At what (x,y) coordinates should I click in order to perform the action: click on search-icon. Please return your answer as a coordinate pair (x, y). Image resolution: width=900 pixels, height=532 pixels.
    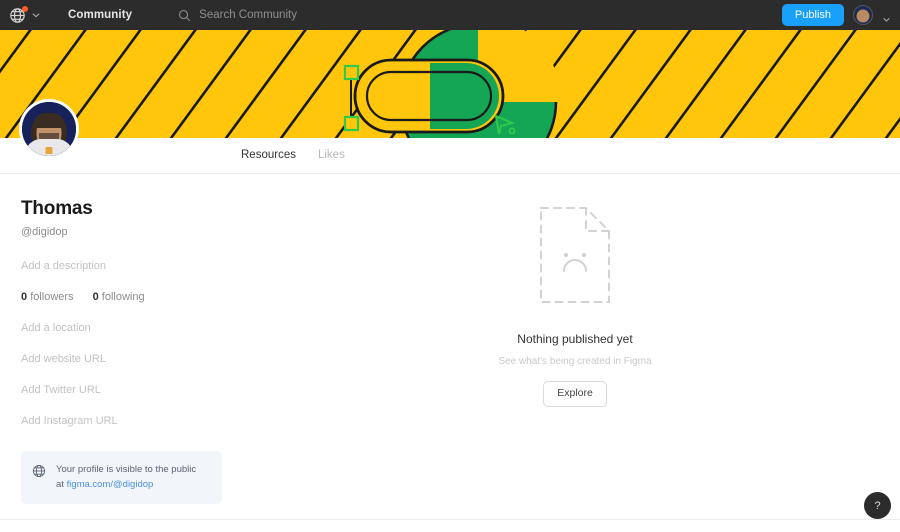
    Looking at the image, I should click on (184, 15).